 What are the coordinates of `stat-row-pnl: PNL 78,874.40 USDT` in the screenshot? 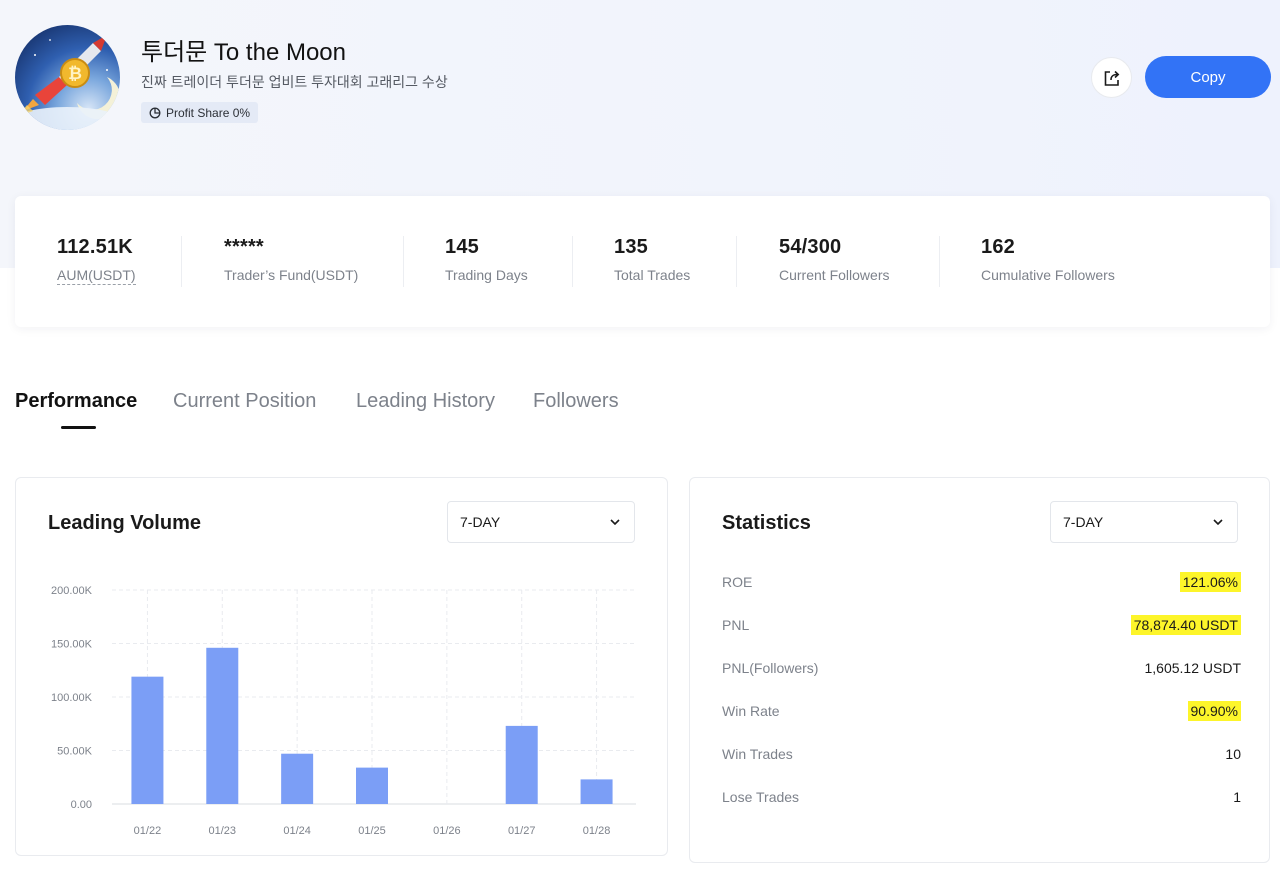 It's located at (981, 625).